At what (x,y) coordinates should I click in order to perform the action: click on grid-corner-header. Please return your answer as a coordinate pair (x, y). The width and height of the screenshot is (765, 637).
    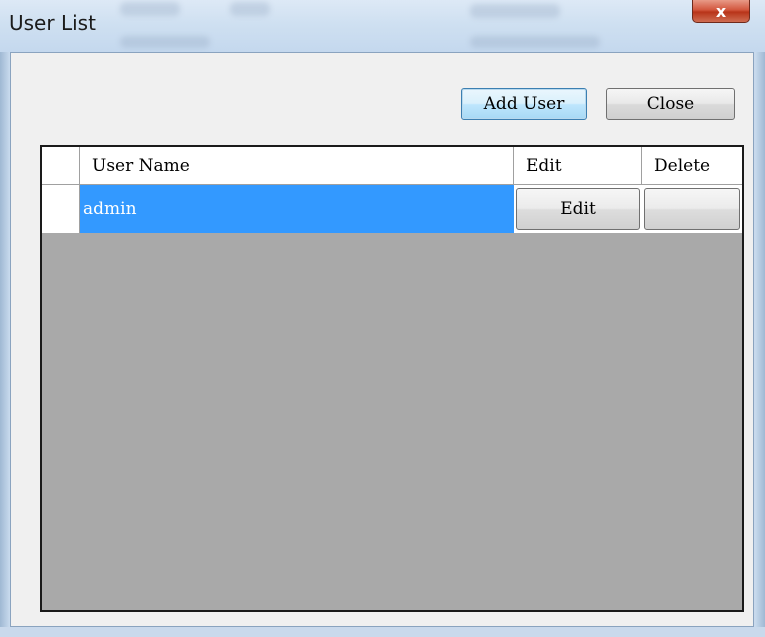
    Looking at the image, I should click on (61, 166).